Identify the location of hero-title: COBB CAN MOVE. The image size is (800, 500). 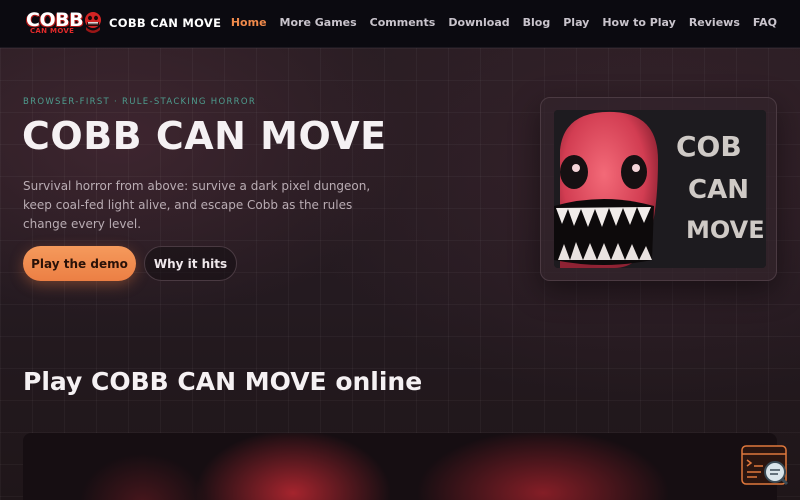
(204, 136).